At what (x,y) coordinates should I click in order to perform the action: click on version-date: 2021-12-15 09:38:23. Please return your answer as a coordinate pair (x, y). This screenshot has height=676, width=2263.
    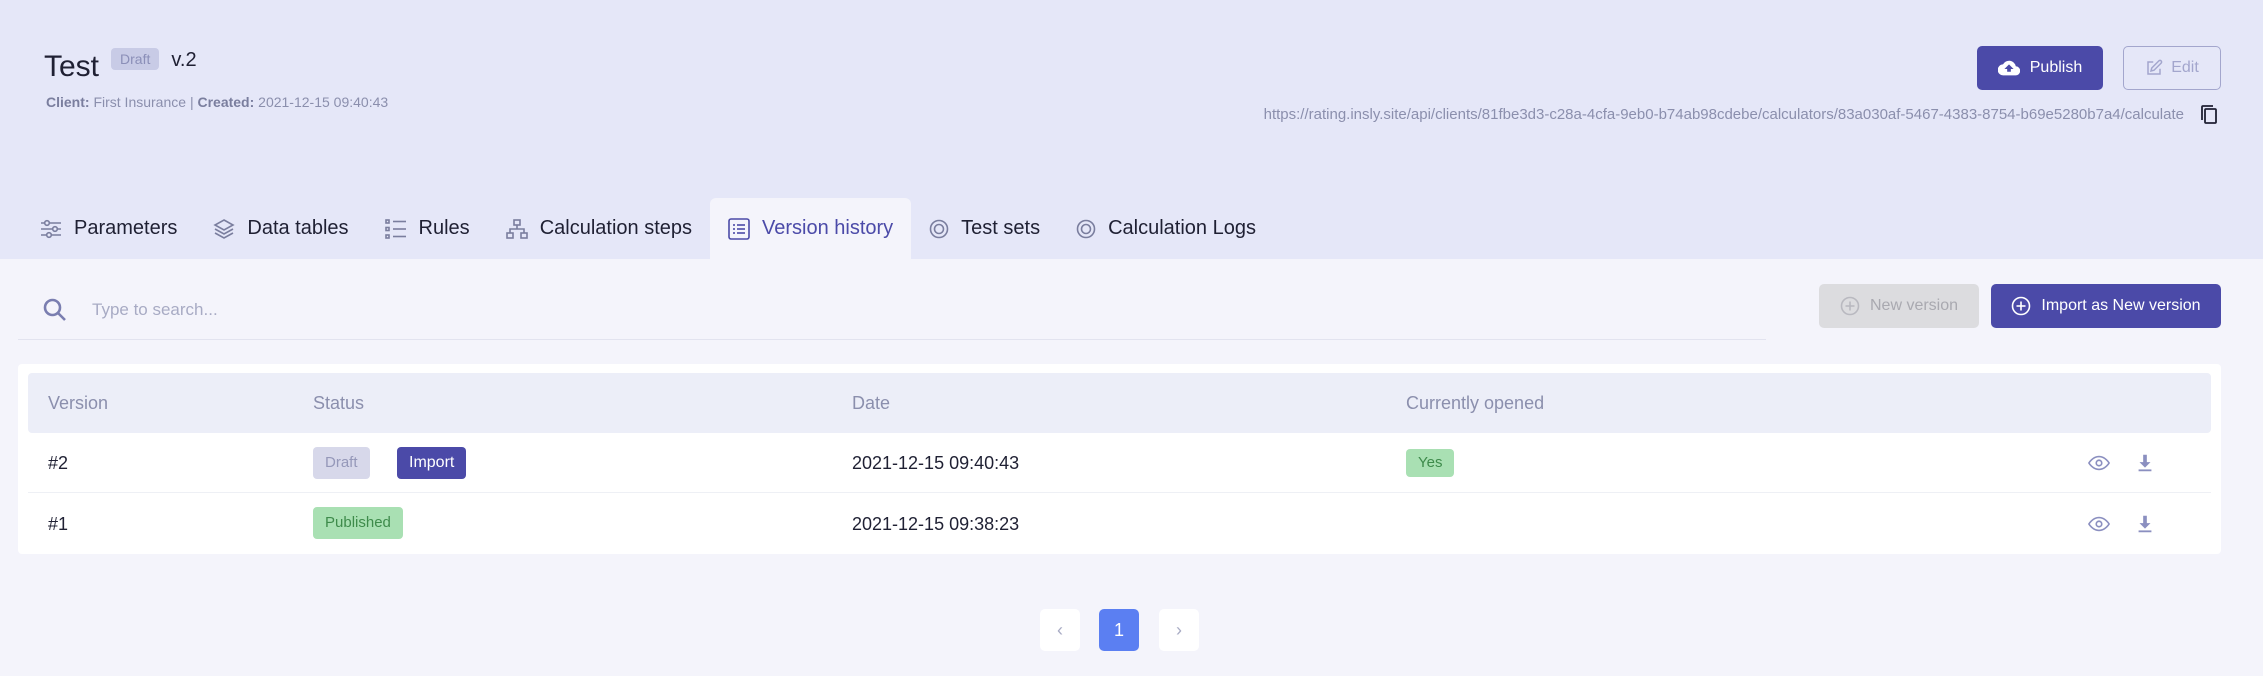
    Looking at the image, I should click on (936, 524).